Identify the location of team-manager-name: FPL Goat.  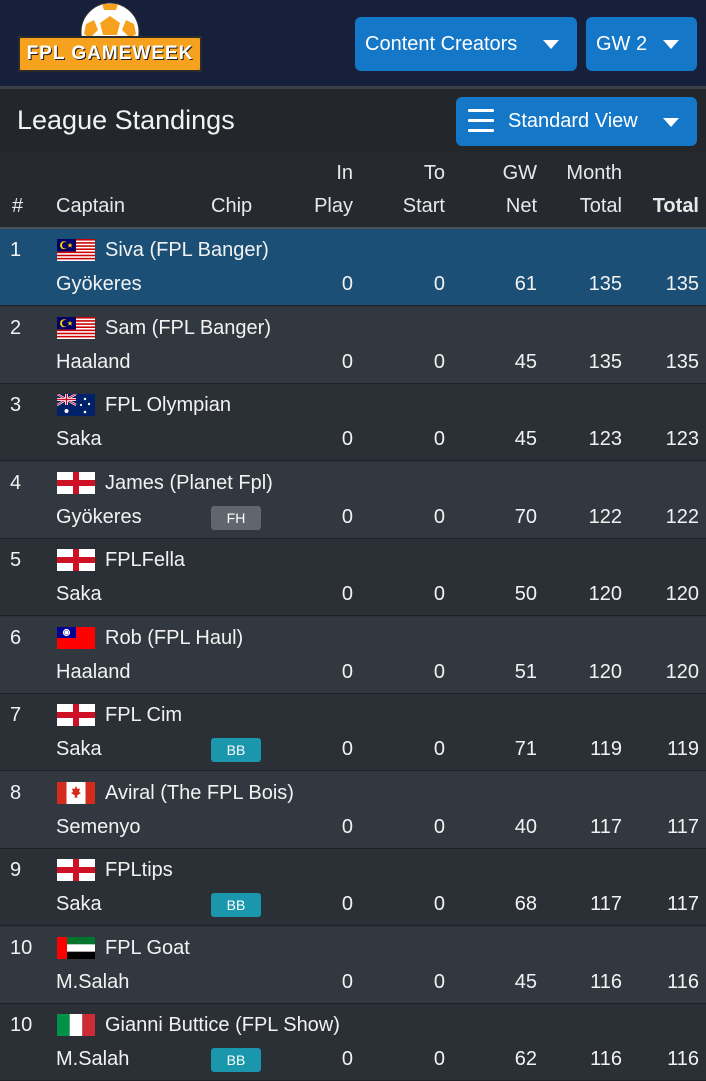
(147, 948).